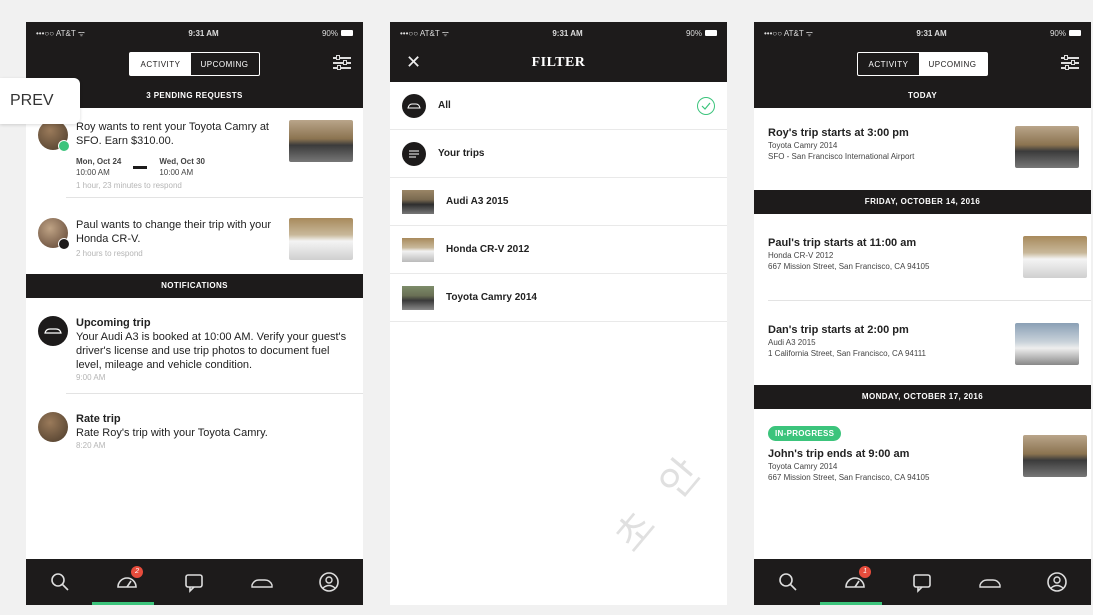 The image size is (1093, 615). I want to click on trip-car: Audi A3 2015, so click(792, 342).